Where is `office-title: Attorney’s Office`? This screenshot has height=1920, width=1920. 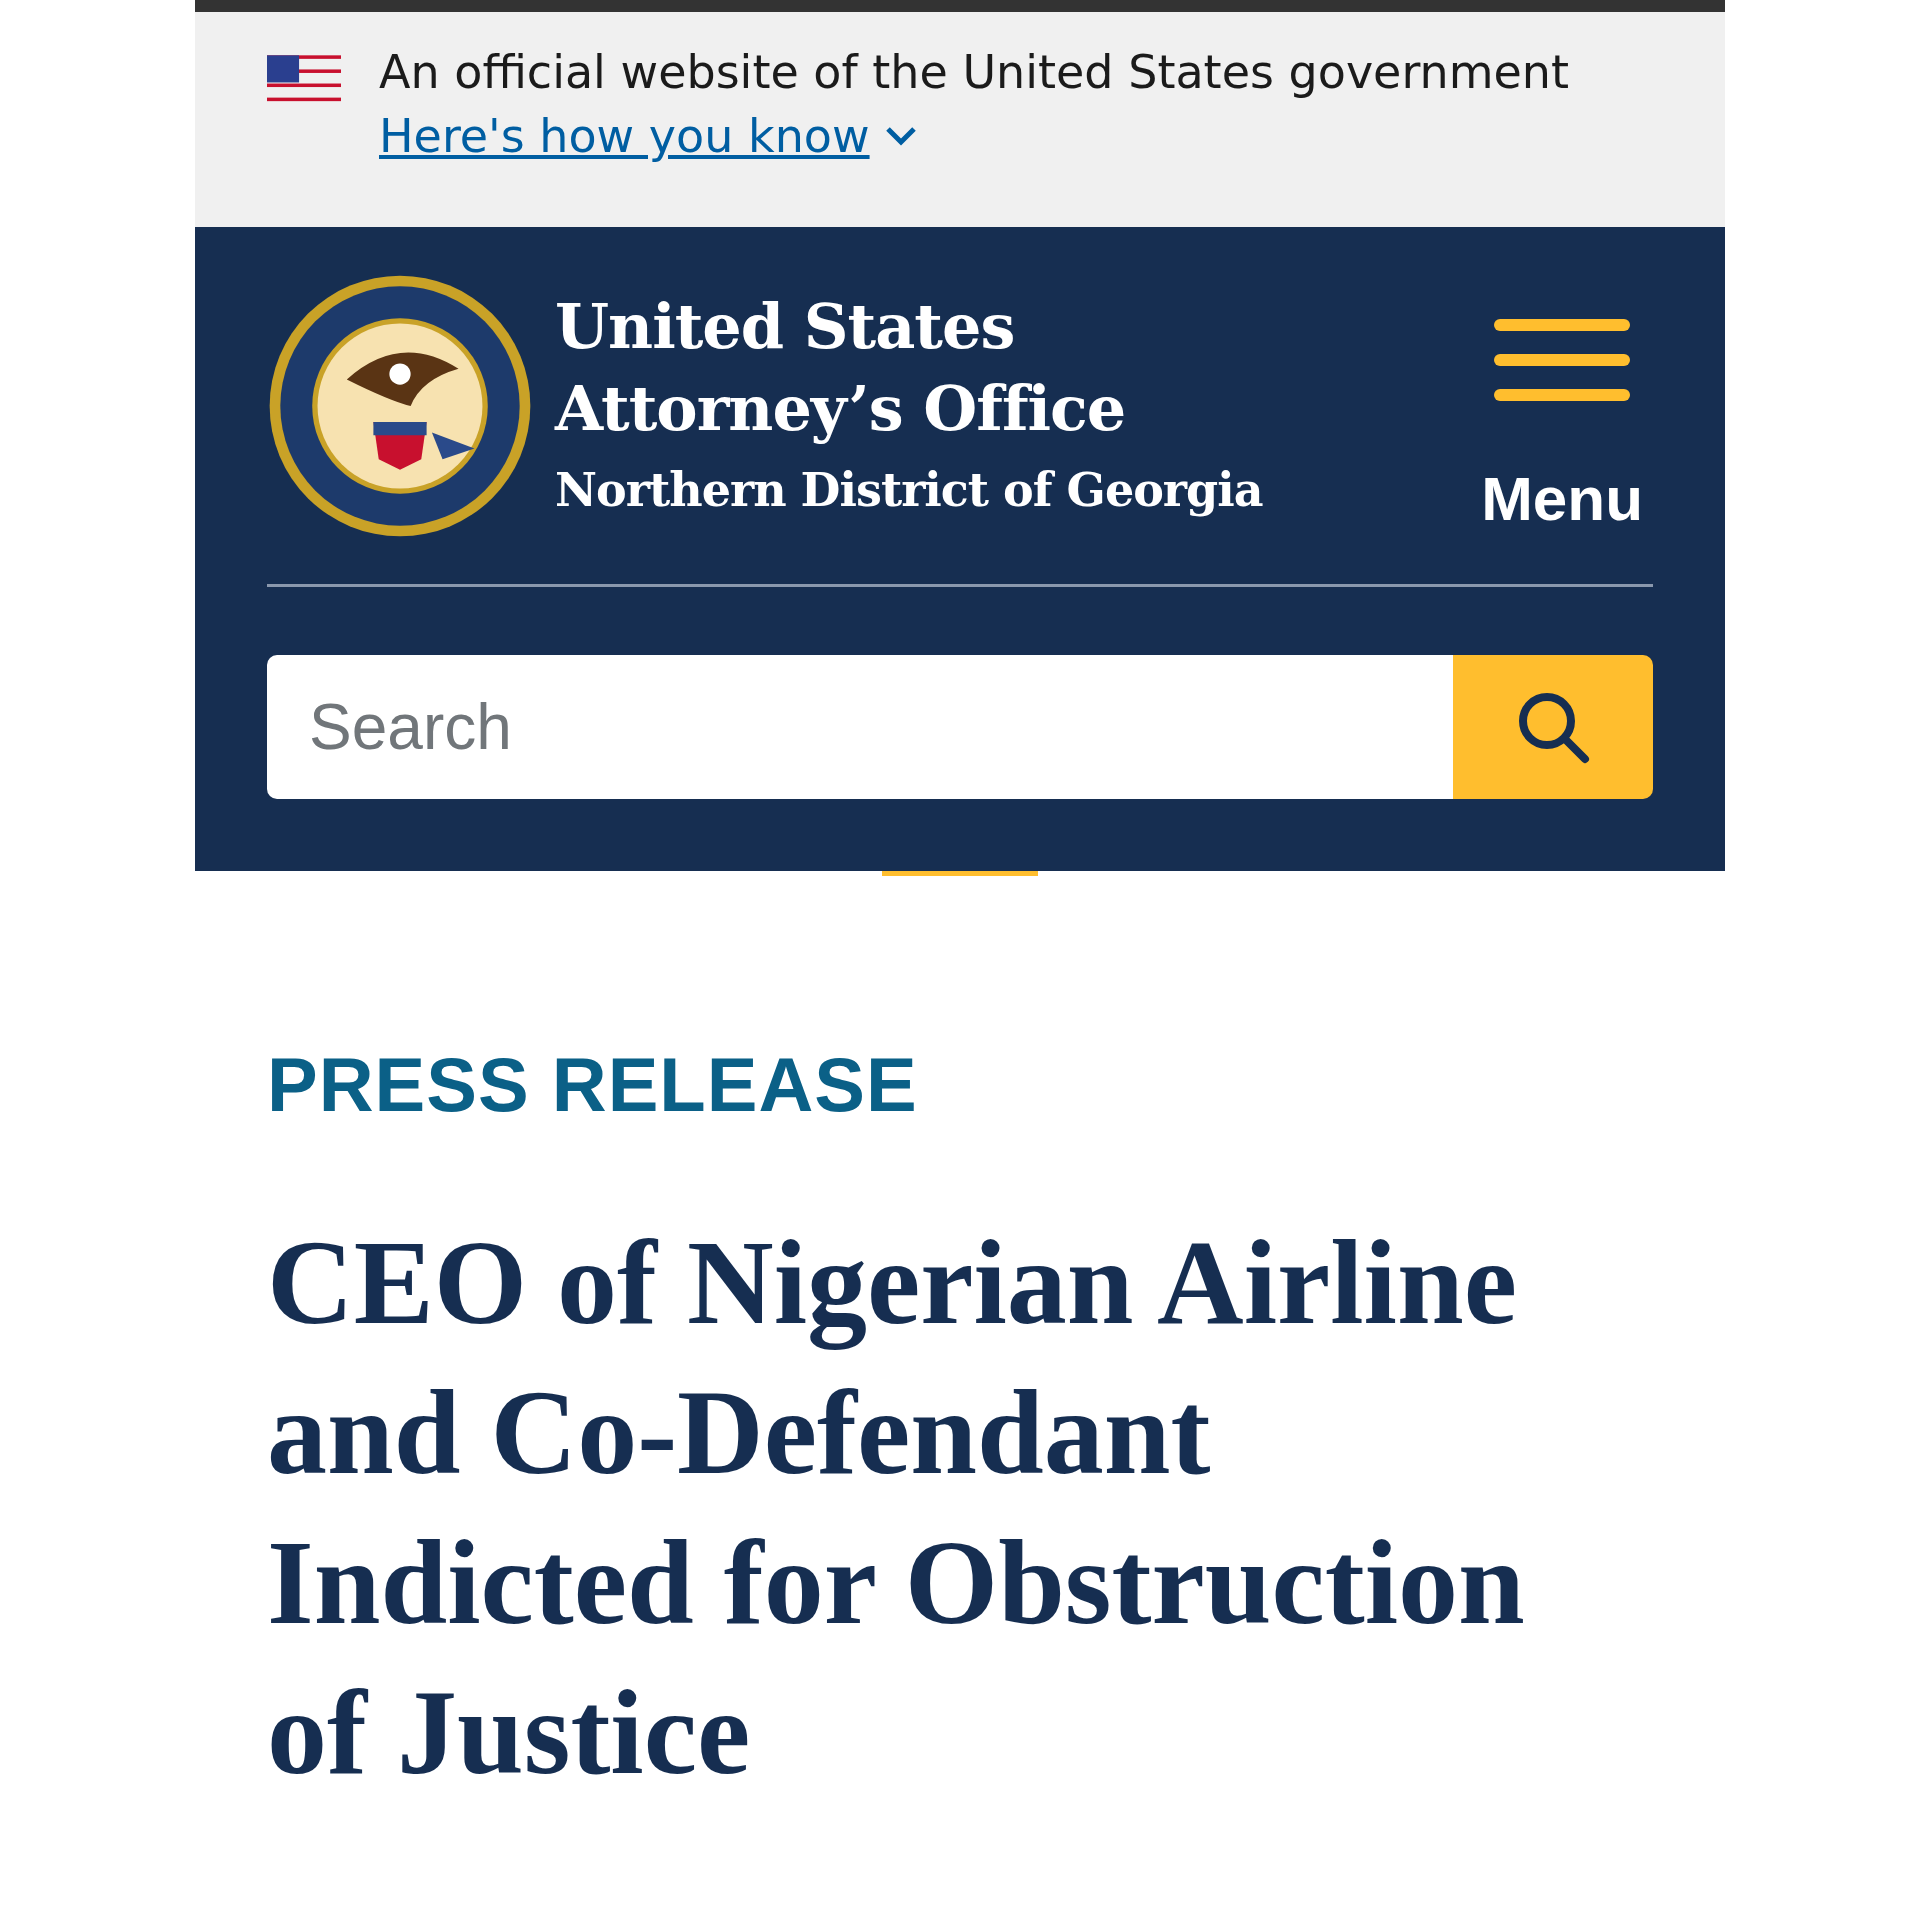
office-title: Attorney’s Office is located at coordinates (841, 408).